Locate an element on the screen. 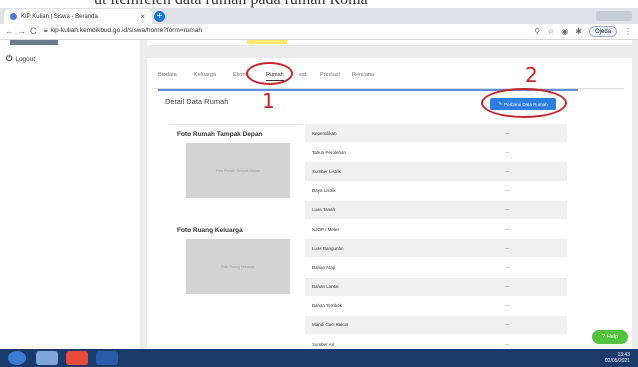 The width and height of the screenshot is (638, 367). annotation-number-two: 2 is located at coordinates (531, 75).